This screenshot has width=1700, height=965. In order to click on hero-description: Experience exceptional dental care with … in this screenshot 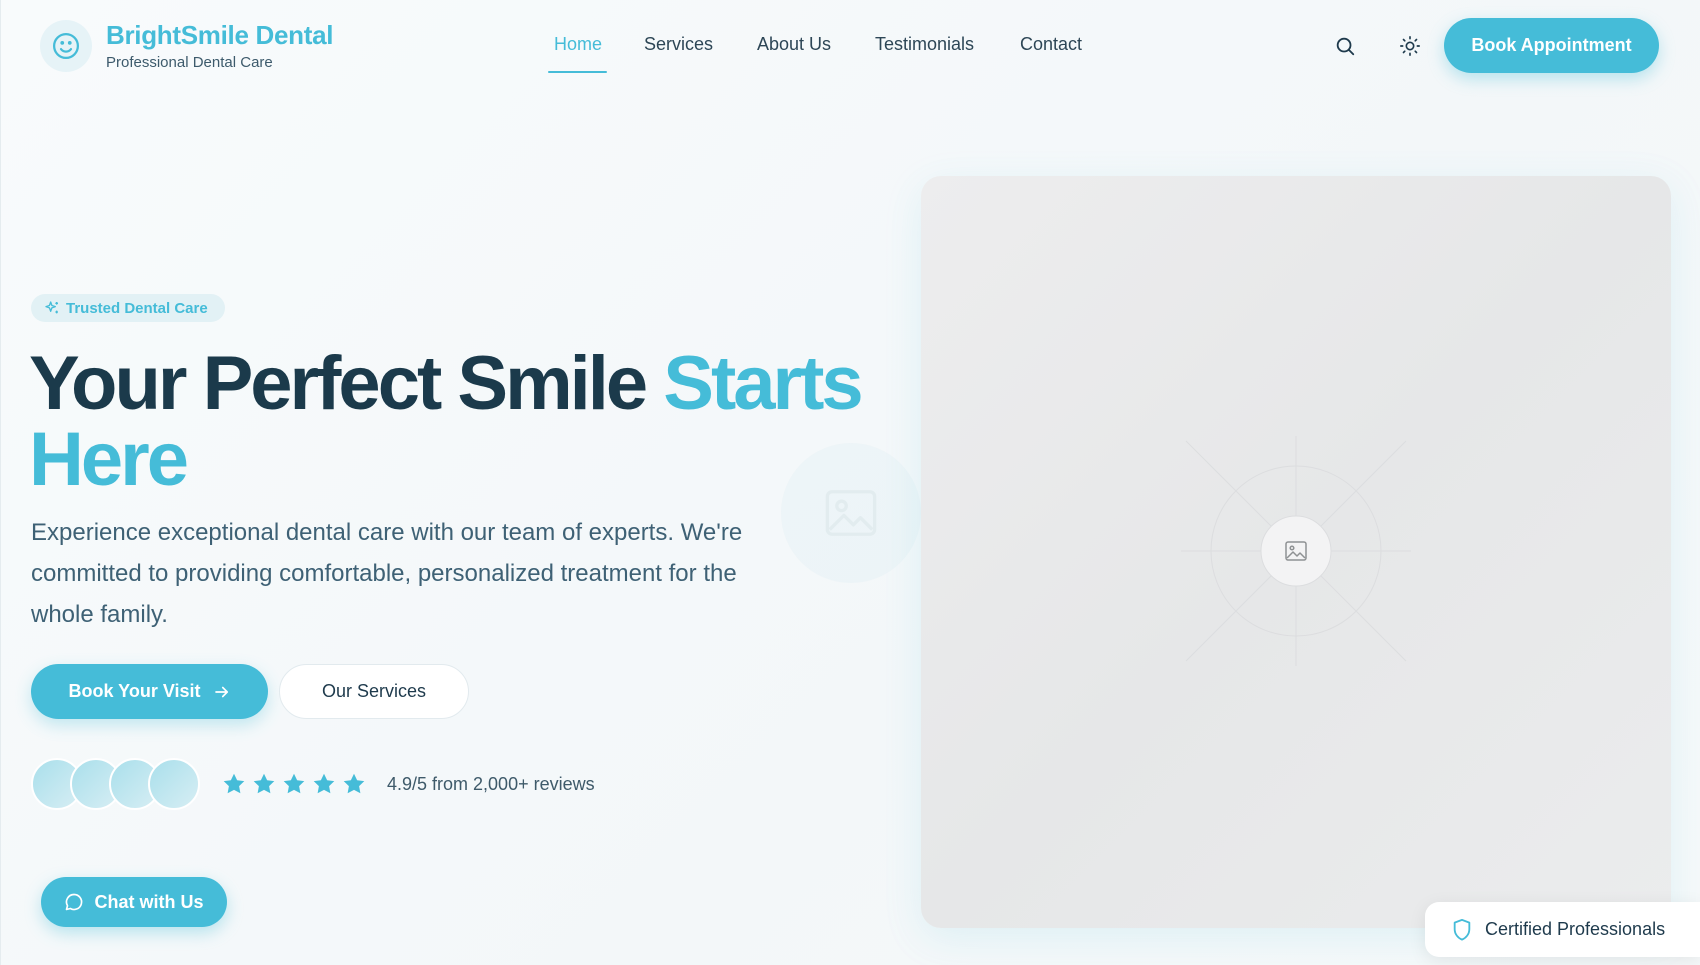, I will do `click(387, 573)`.